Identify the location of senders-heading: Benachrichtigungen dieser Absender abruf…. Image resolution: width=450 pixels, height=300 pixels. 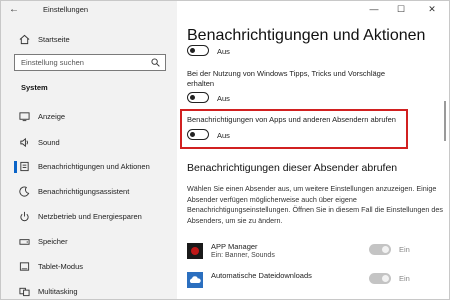
(292, 168).